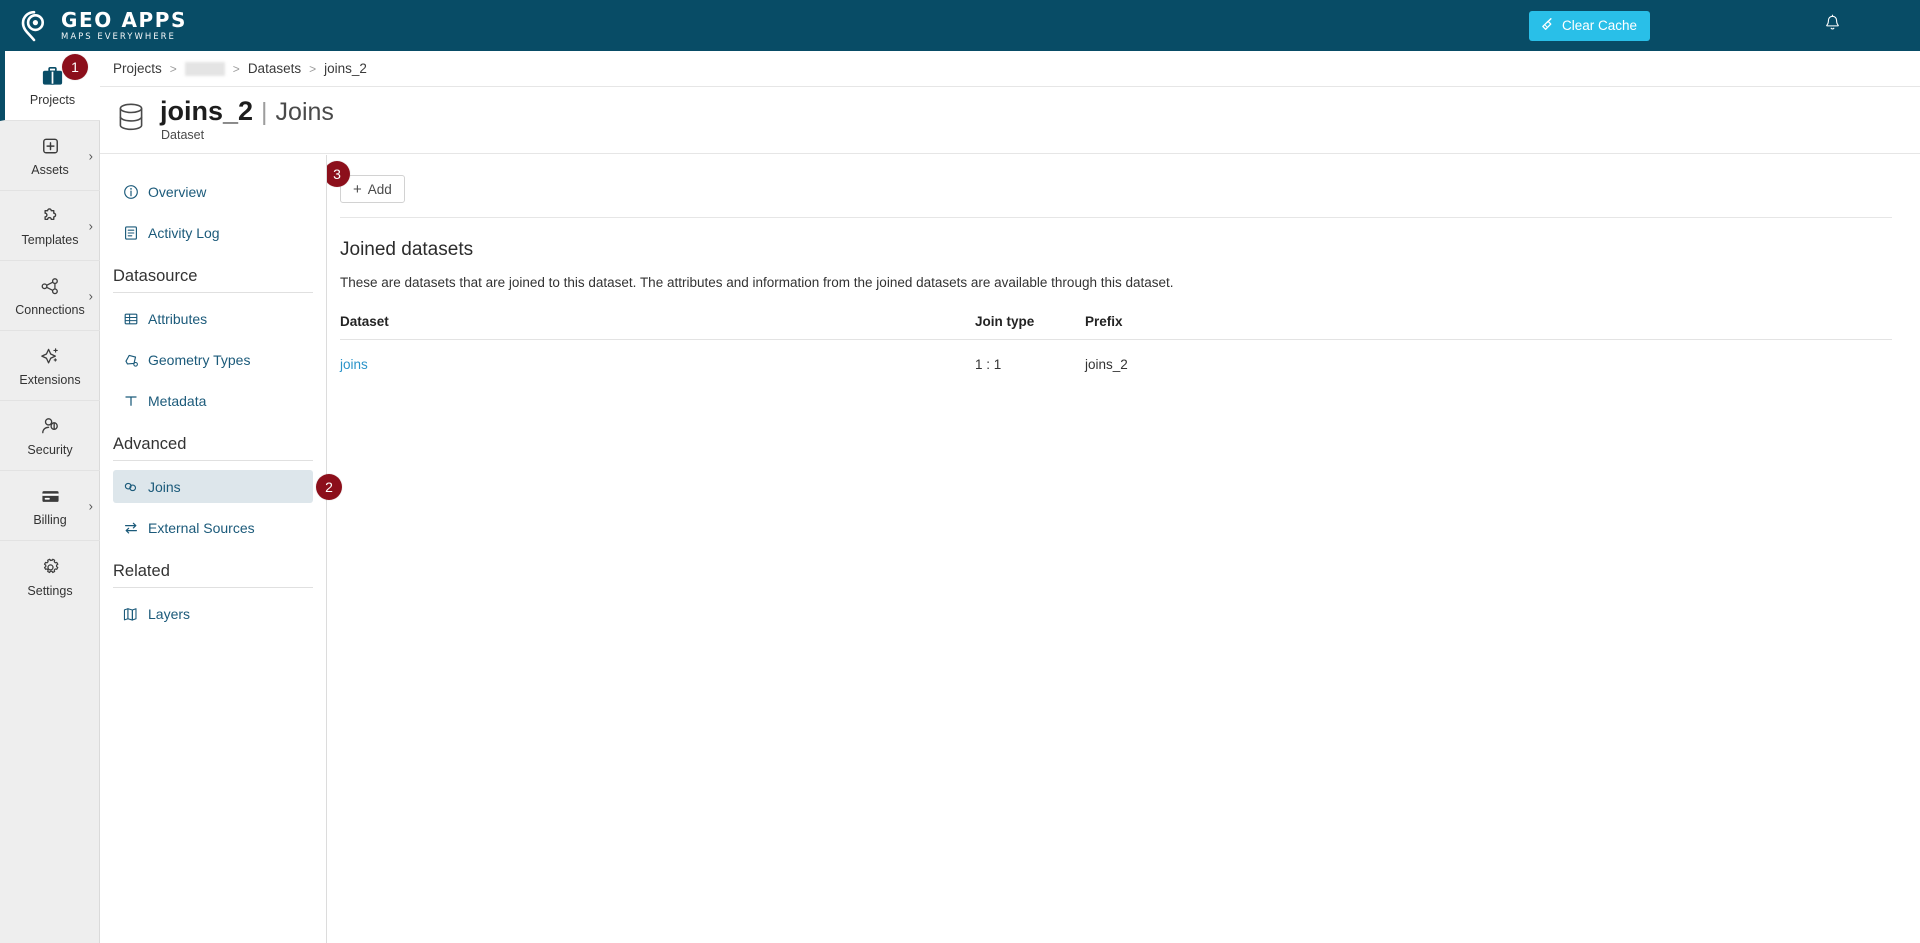  What do you see at coordinates (178, 318) in the screenshot?
I see `subnav-item-label: Attributes` at bounding box center [178, 318].